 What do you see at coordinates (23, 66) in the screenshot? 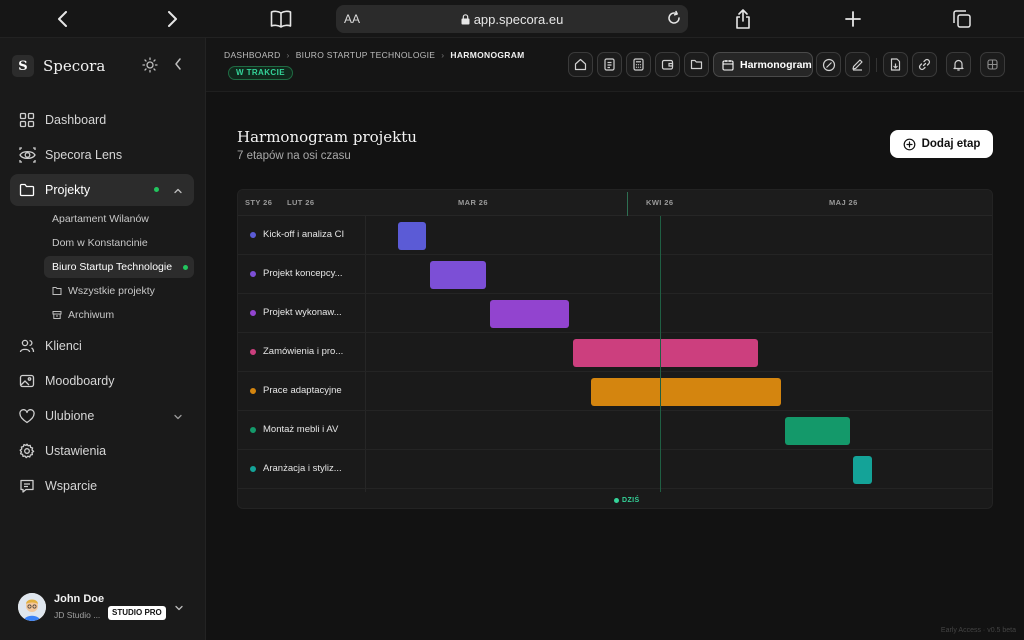
I see `brand-logo: S` at bounding box center [23, 66].